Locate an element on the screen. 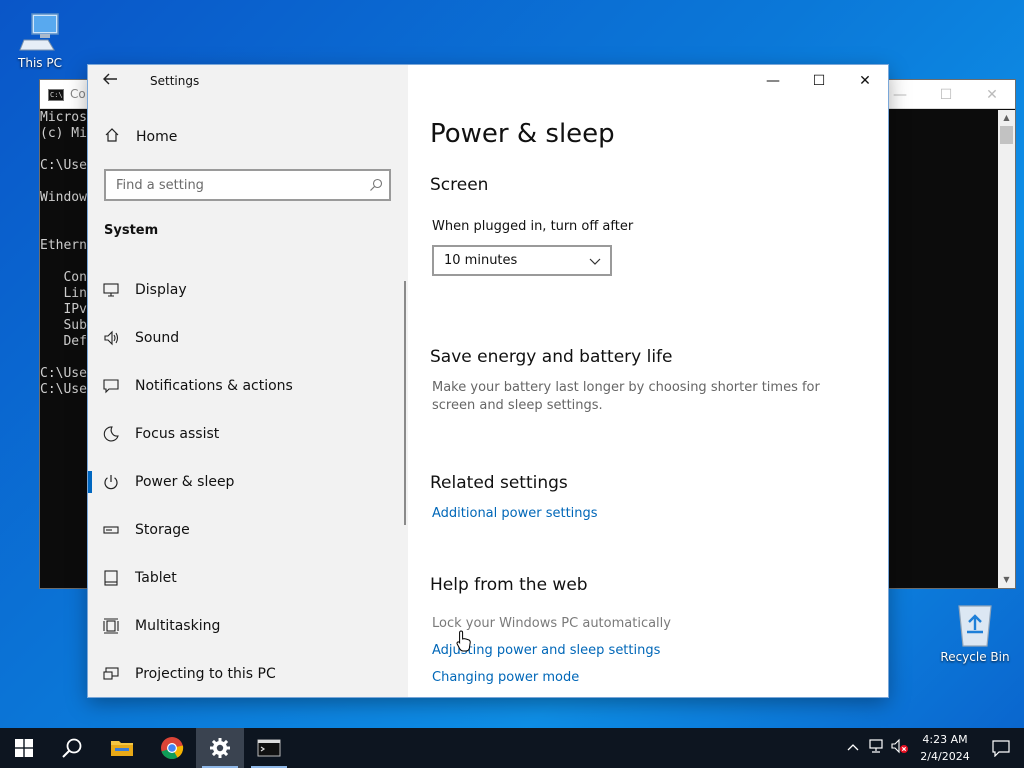 This screenshot has width=1024, height=768. find-setting-search is located at coordinates (247, 185).